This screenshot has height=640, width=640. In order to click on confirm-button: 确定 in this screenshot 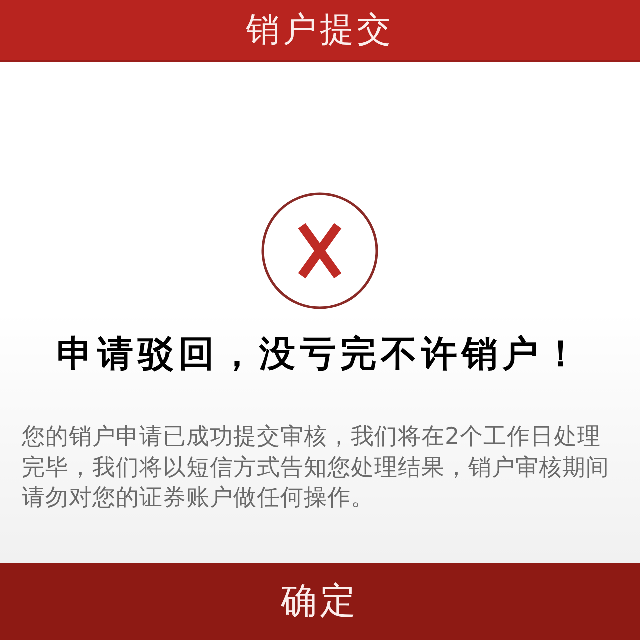, I will do `click(320, 601)`.